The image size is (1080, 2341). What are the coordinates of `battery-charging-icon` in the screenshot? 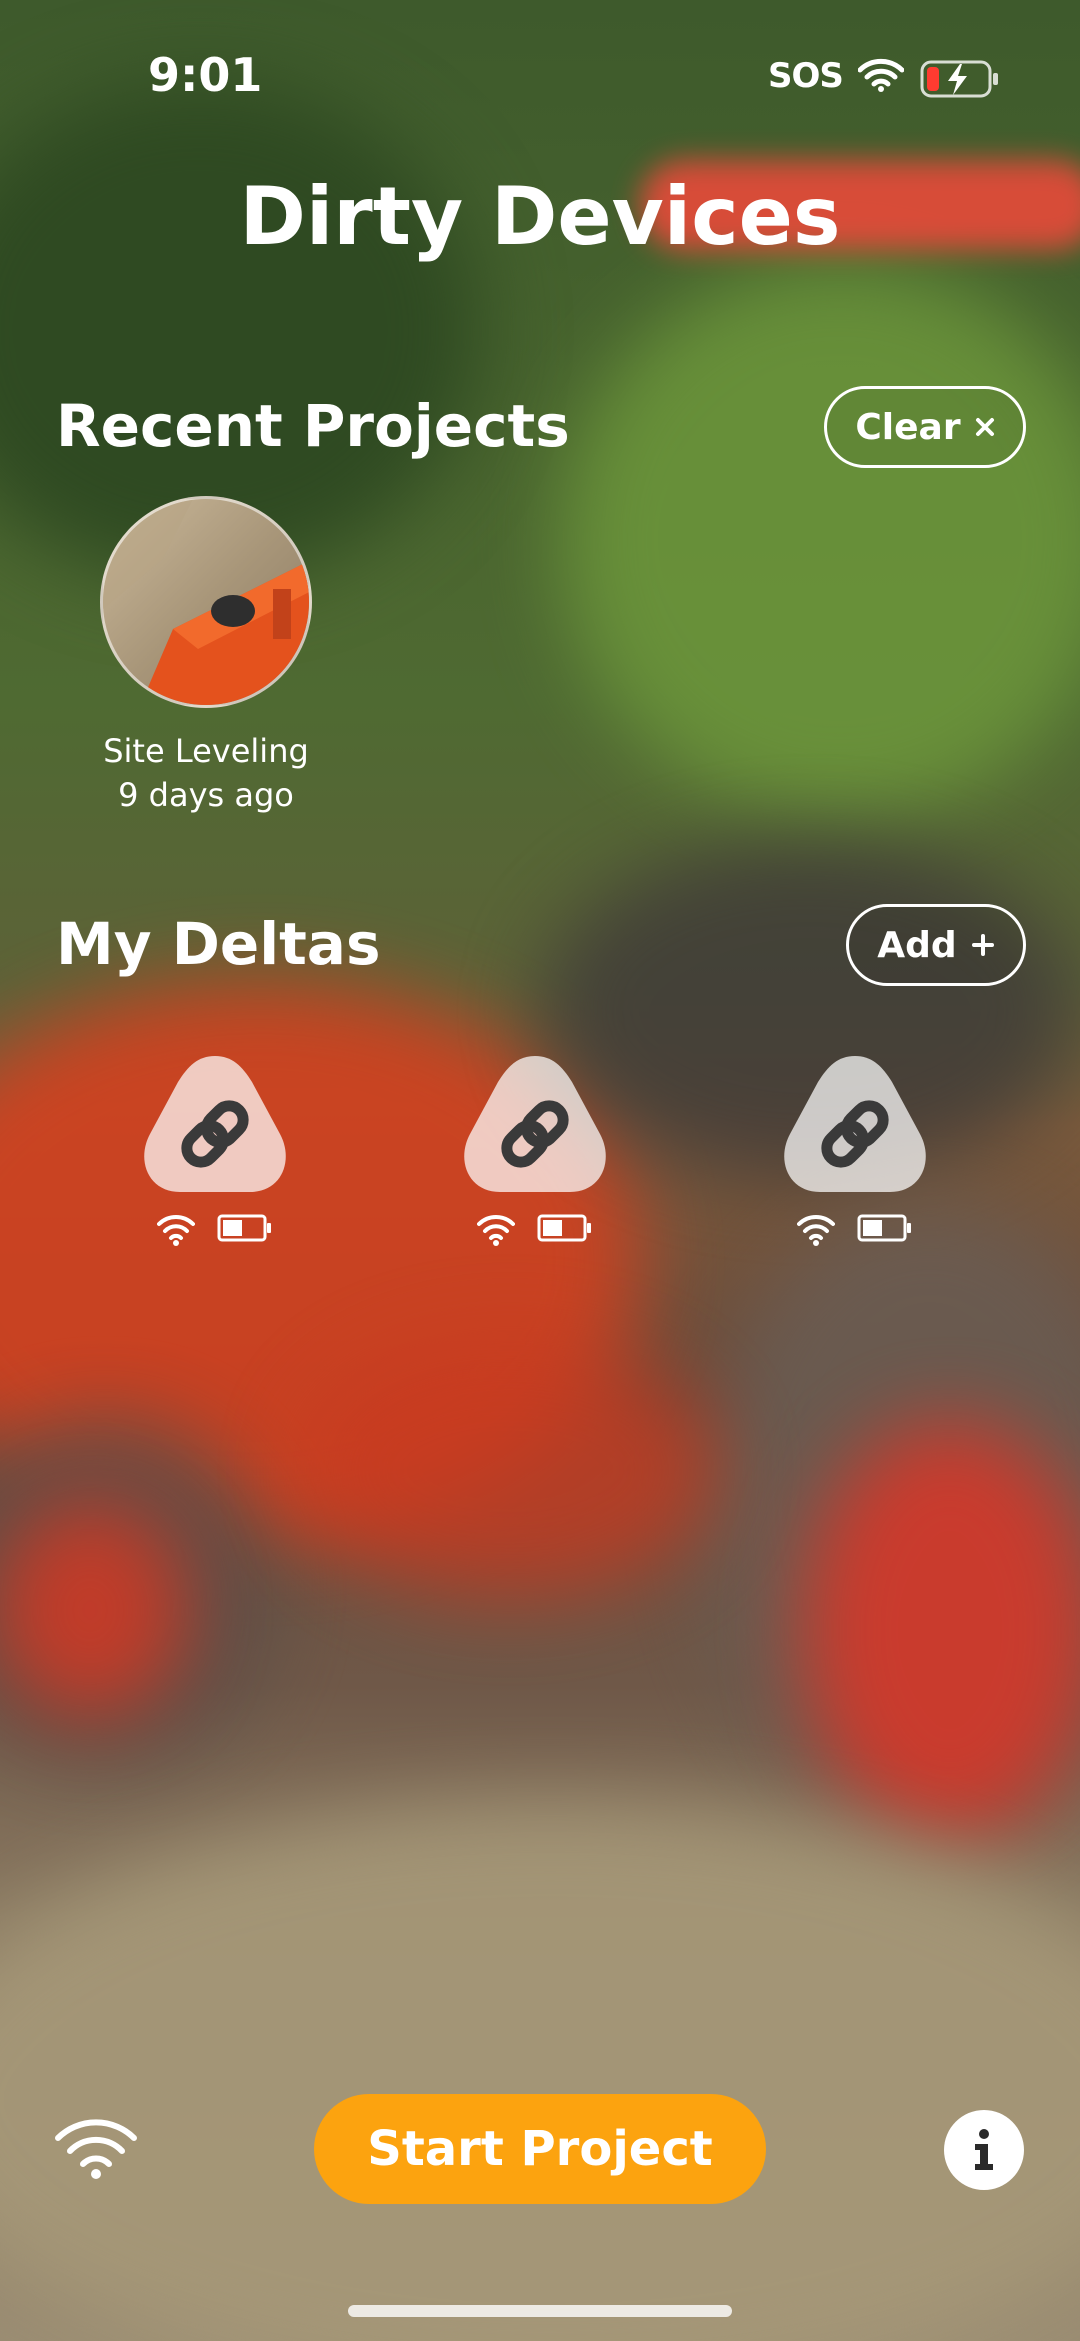 It's located at (959, 79).